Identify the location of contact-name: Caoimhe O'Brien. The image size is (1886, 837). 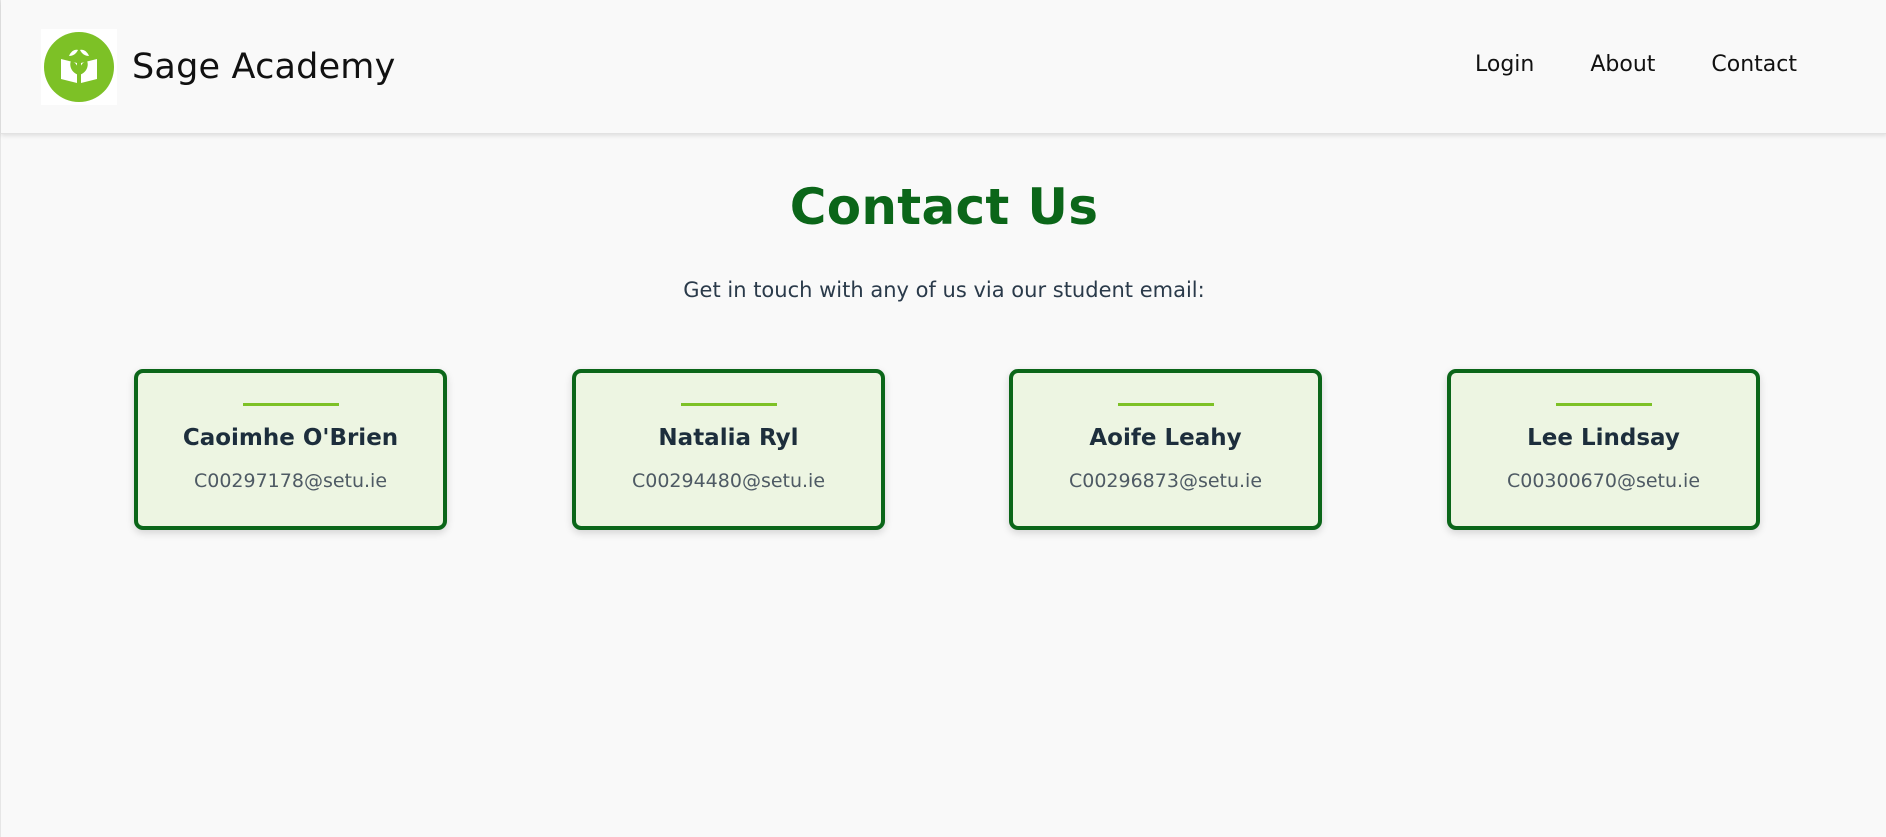
(290, 438).